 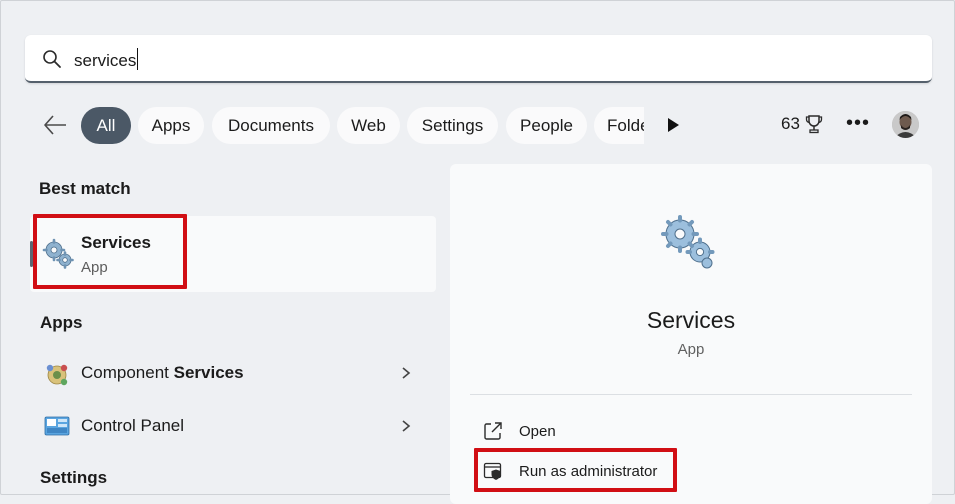 What do you see at coordinates (171, 125) in the screenshot?
I see `filter-chip-apps: Apps` at bounding box center [171, 125].